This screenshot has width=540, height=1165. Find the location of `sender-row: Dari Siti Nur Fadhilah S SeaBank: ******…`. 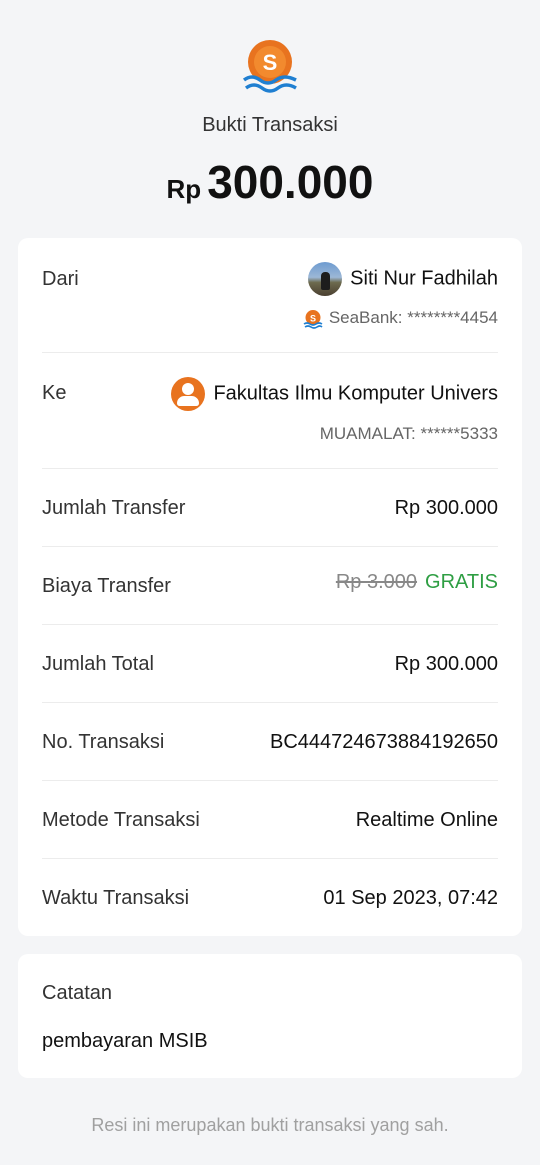

sender-row: Dari Siti Nur Fadhilah S SeaBank: ******… is located at coordinates (270, 308).